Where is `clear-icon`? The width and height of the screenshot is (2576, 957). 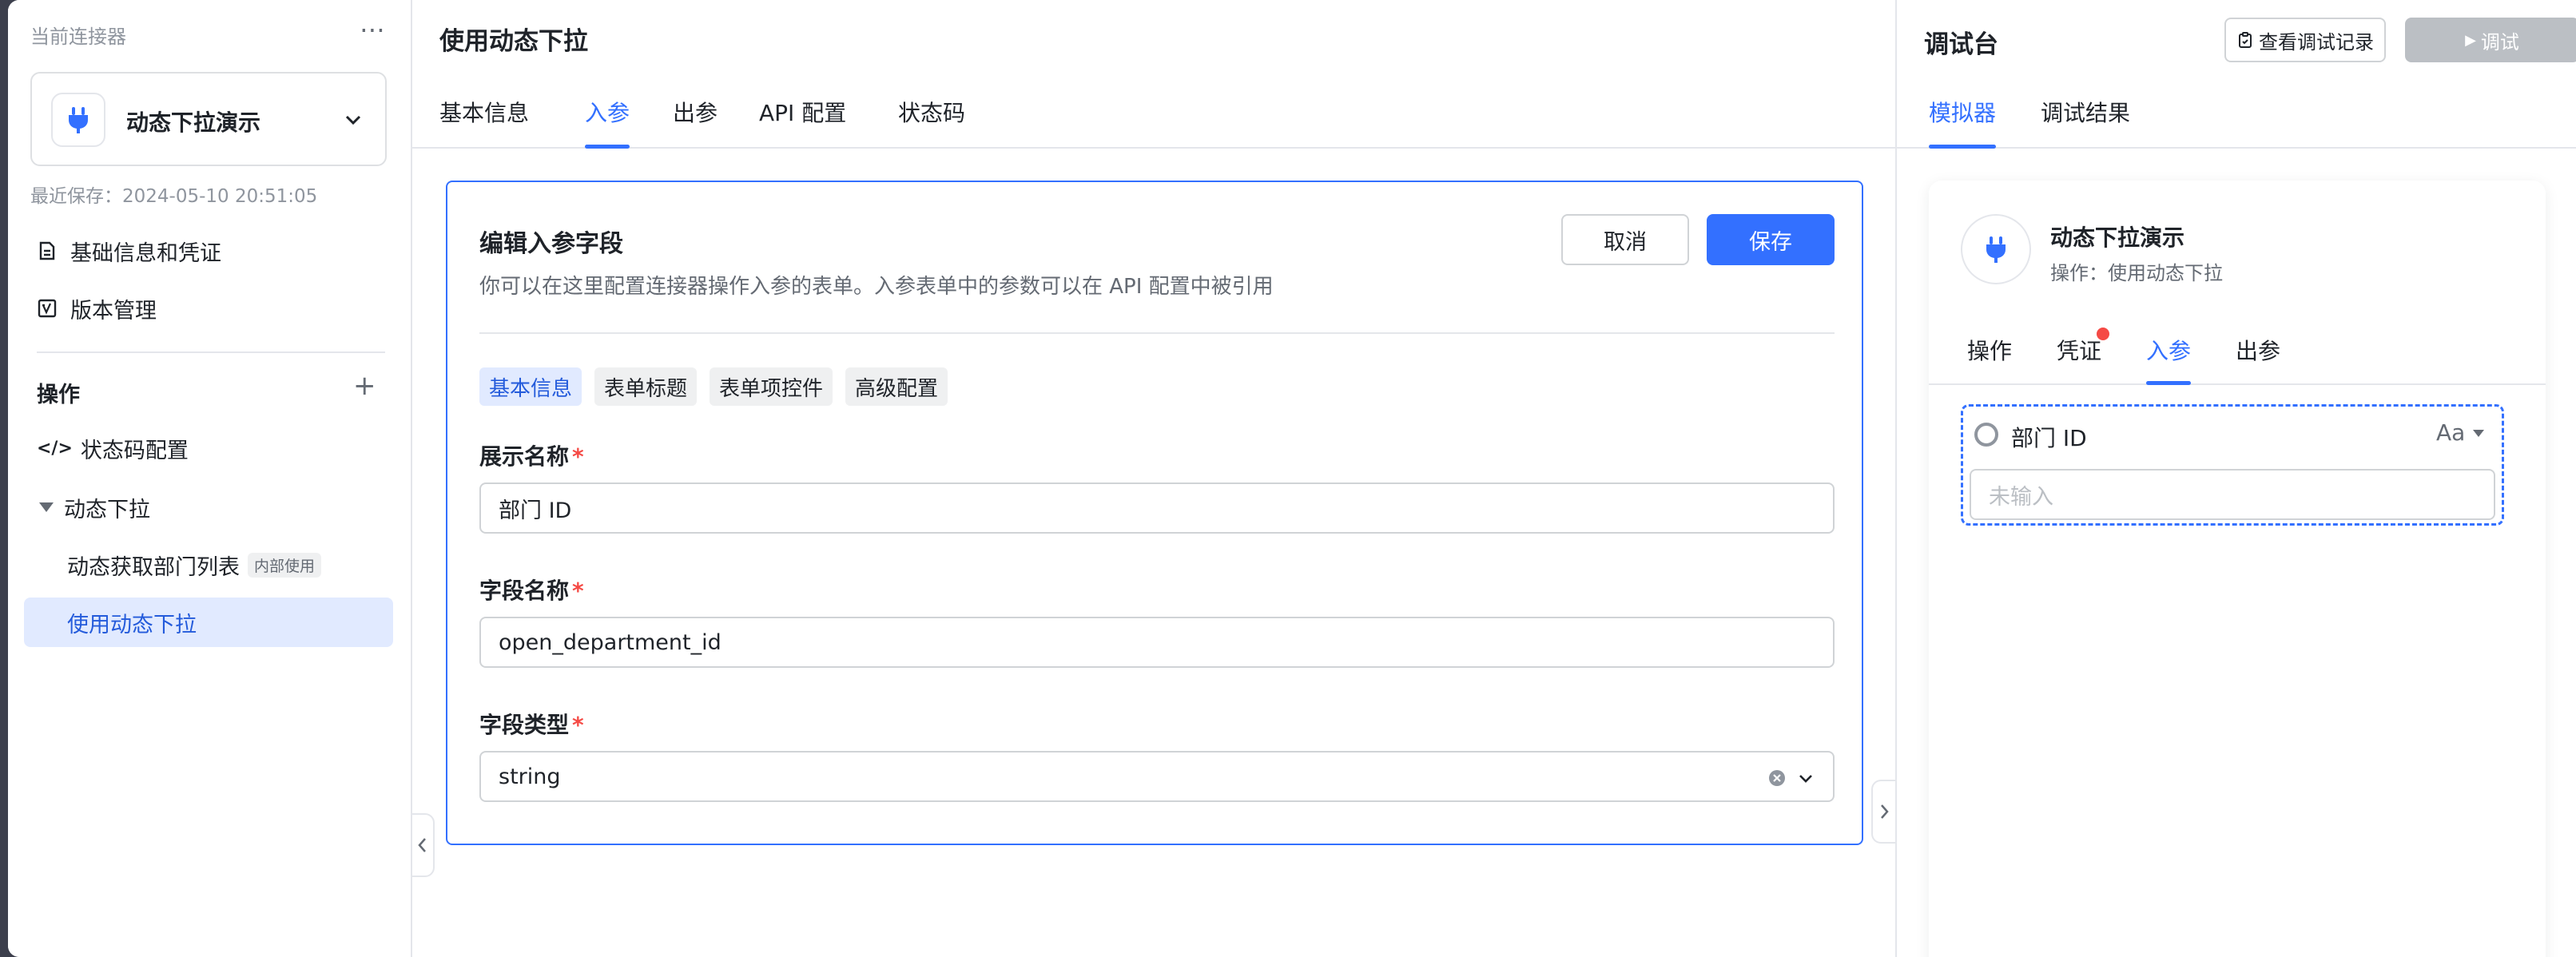 clear-icon is located at coordinates (1777, 778).